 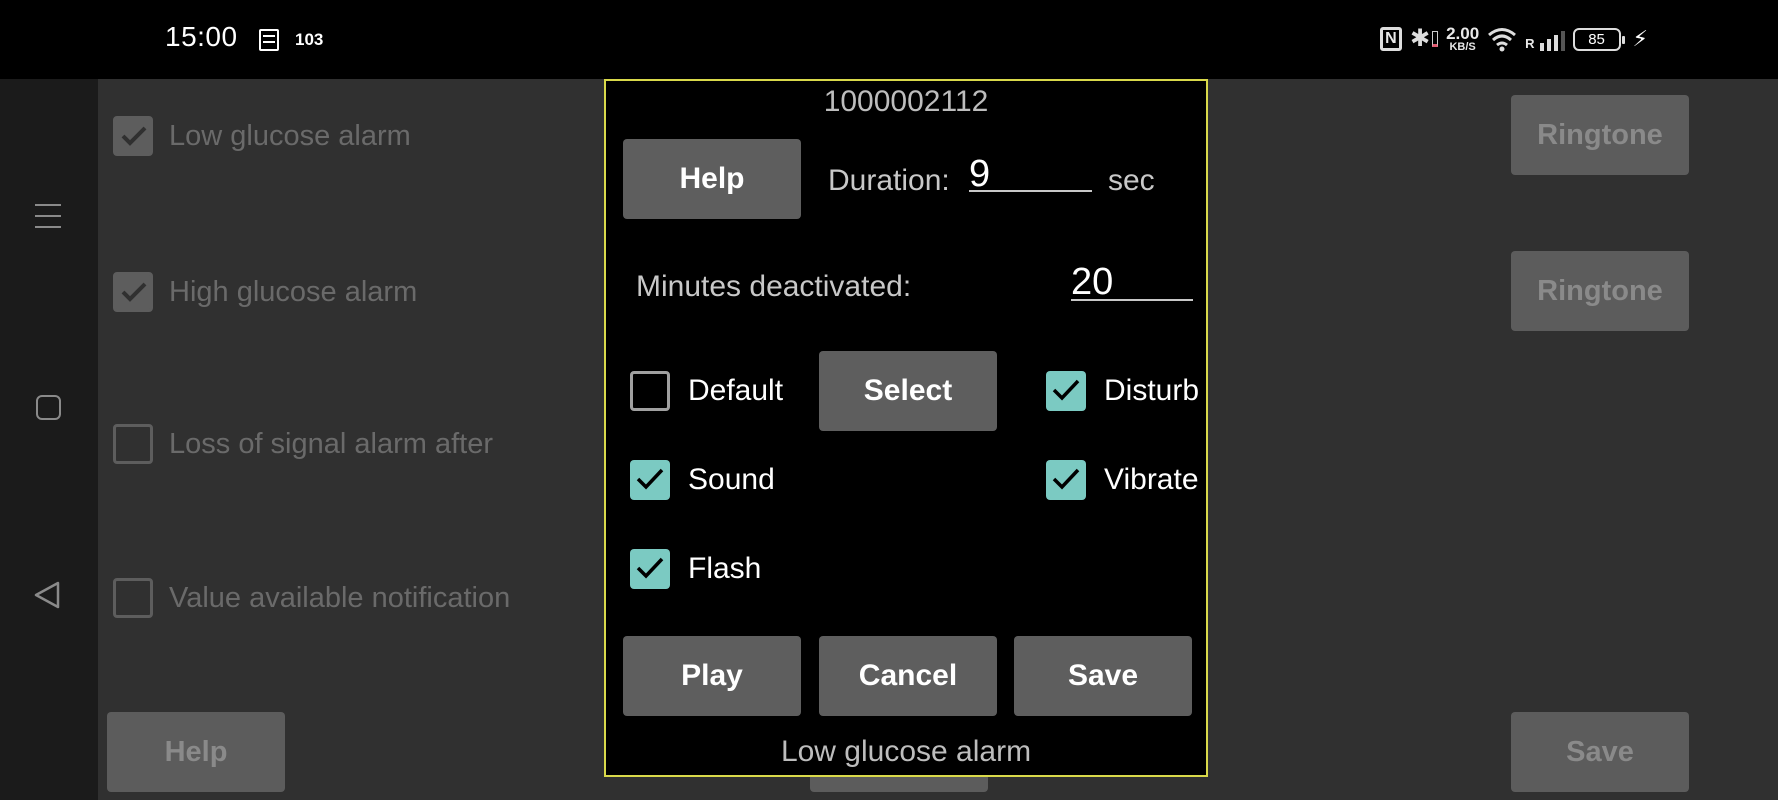 What do you see at coordinates (1600, 752) in the screenshot?
I see `save-button: Save` at bounding box center [1600, 752].